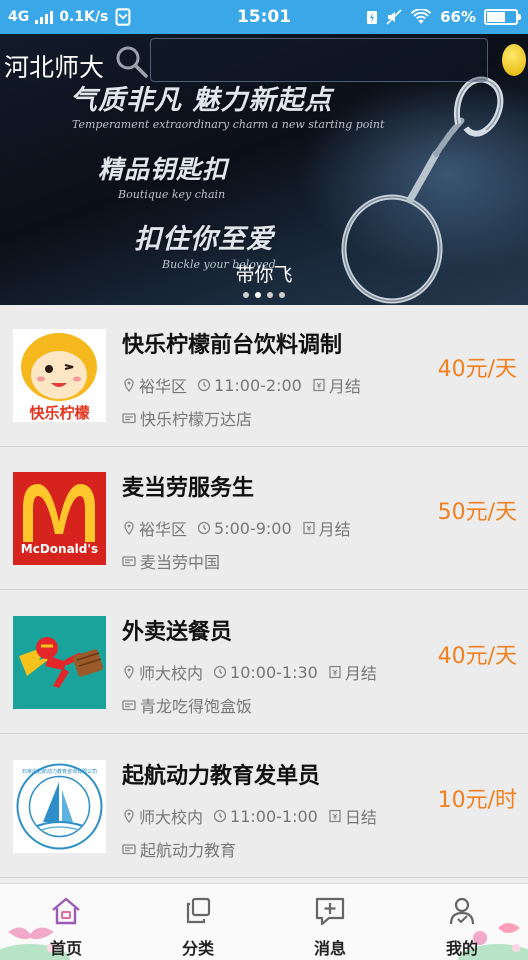 This screenshot has width=528, height=960. Describe the element at coordinates (264, 17) in the screenshot. I see `status-bar: 4G 0.1K/s 15:01 66%` at that location.